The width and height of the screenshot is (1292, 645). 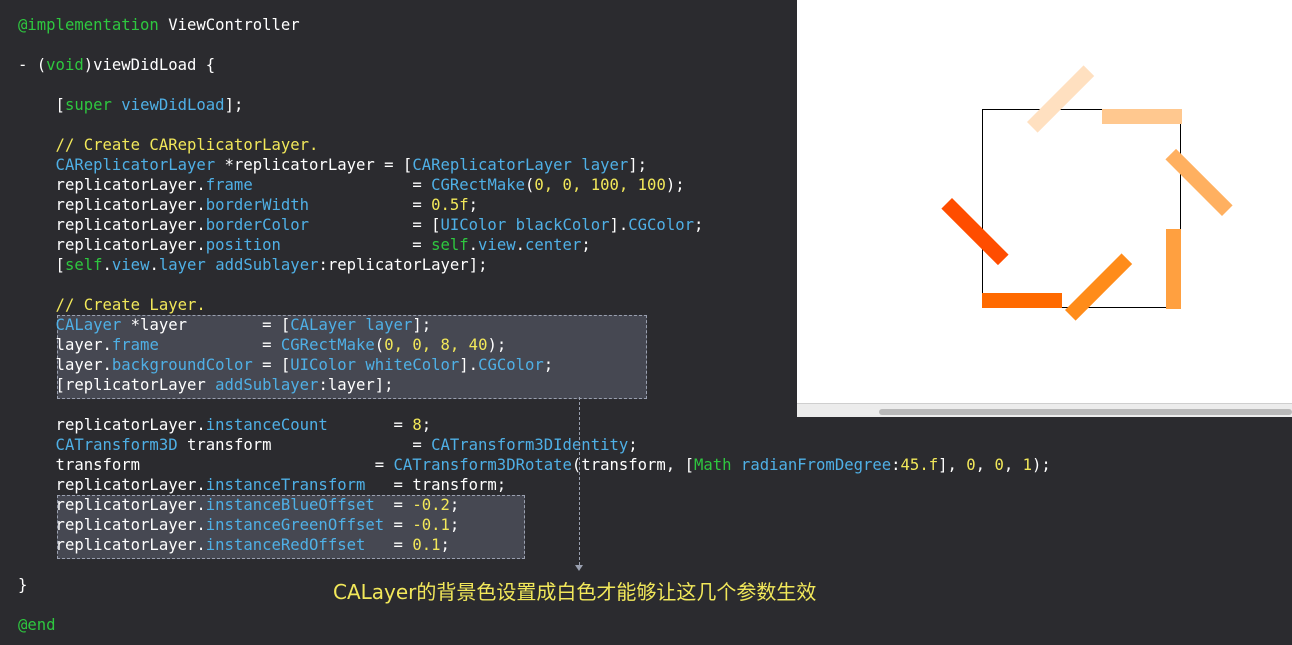 What do you see at coordinates (41, 265) in the screenshot?
I see `add-open: [` at bounding box center [41, 265].